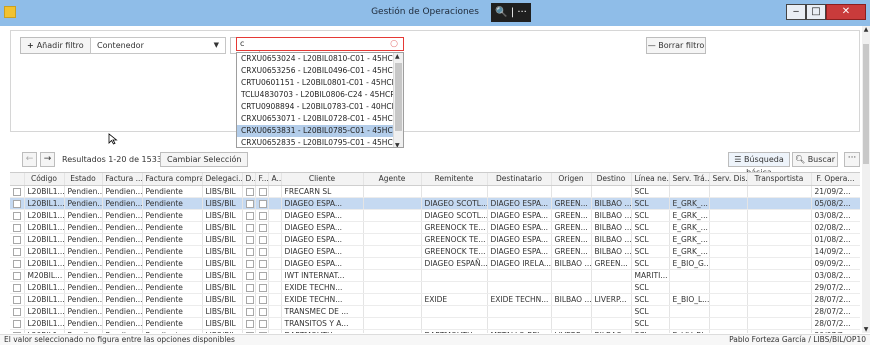 This screenshot has height=345, width=870. What do you see at coordinates (315, 131) in the screenshot?
I see `dropdown-option-highlighted: CRXU0653831 - L20BIL0785-C01 - 45HCPW` at bounding box center [315, 131].